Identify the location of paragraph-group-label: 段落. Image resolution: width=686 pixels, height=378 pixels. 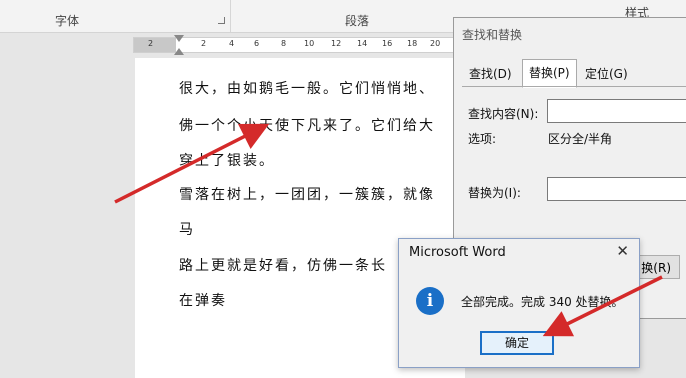
(357, 21).